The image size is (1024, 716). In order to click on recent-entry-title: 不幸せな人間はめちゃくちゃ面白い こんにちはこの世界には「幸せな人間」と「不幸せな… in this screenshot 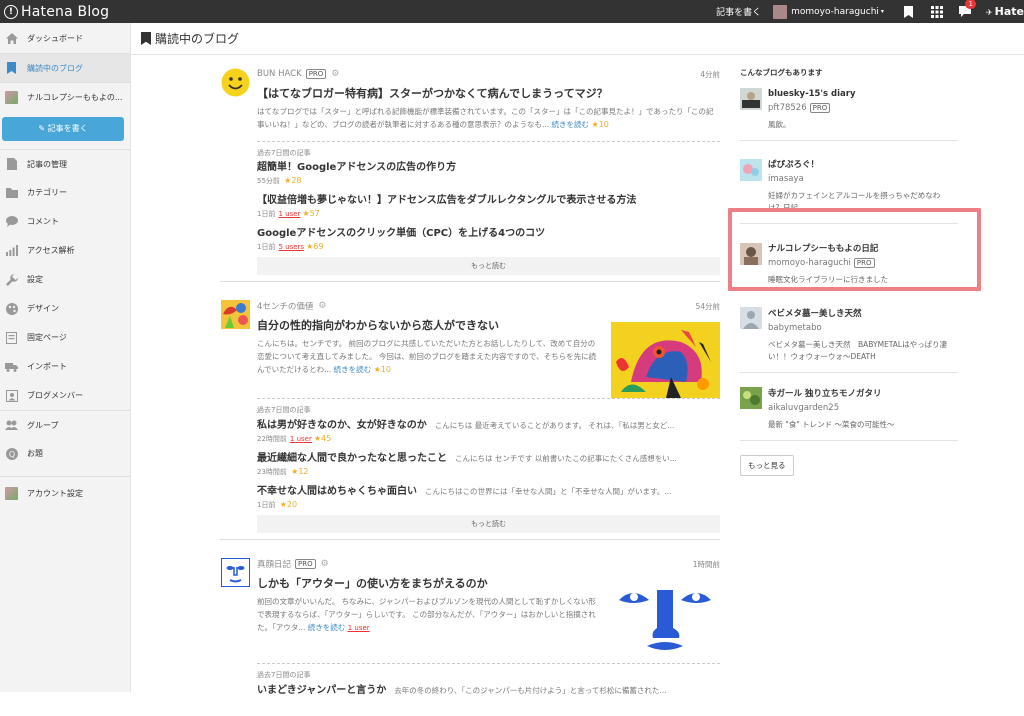, I will do `click(488, 492)`.